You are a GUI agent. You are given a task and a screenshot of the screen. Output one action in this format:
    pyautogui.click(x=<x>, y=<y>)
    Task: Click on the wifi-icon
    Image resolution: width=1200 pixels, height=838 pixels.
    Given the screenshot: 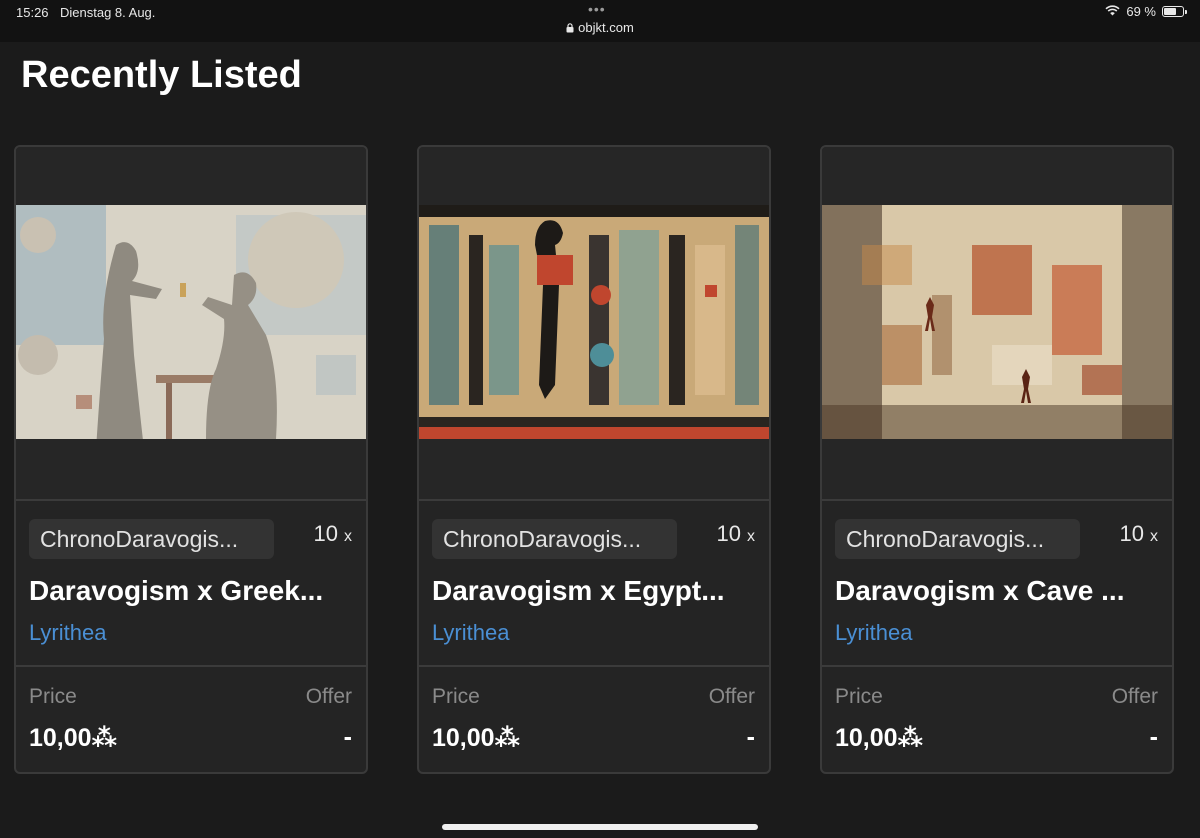 What is the action you would take?
    pyautogui.click(x=1112, y=11)
    